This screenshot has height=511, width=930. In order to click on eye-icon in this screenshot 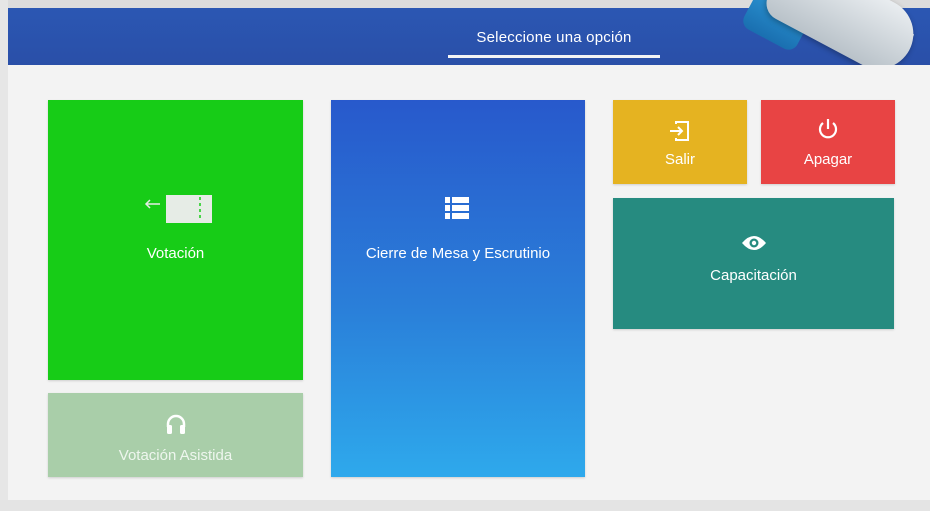, I will do `click(754, 243)`.